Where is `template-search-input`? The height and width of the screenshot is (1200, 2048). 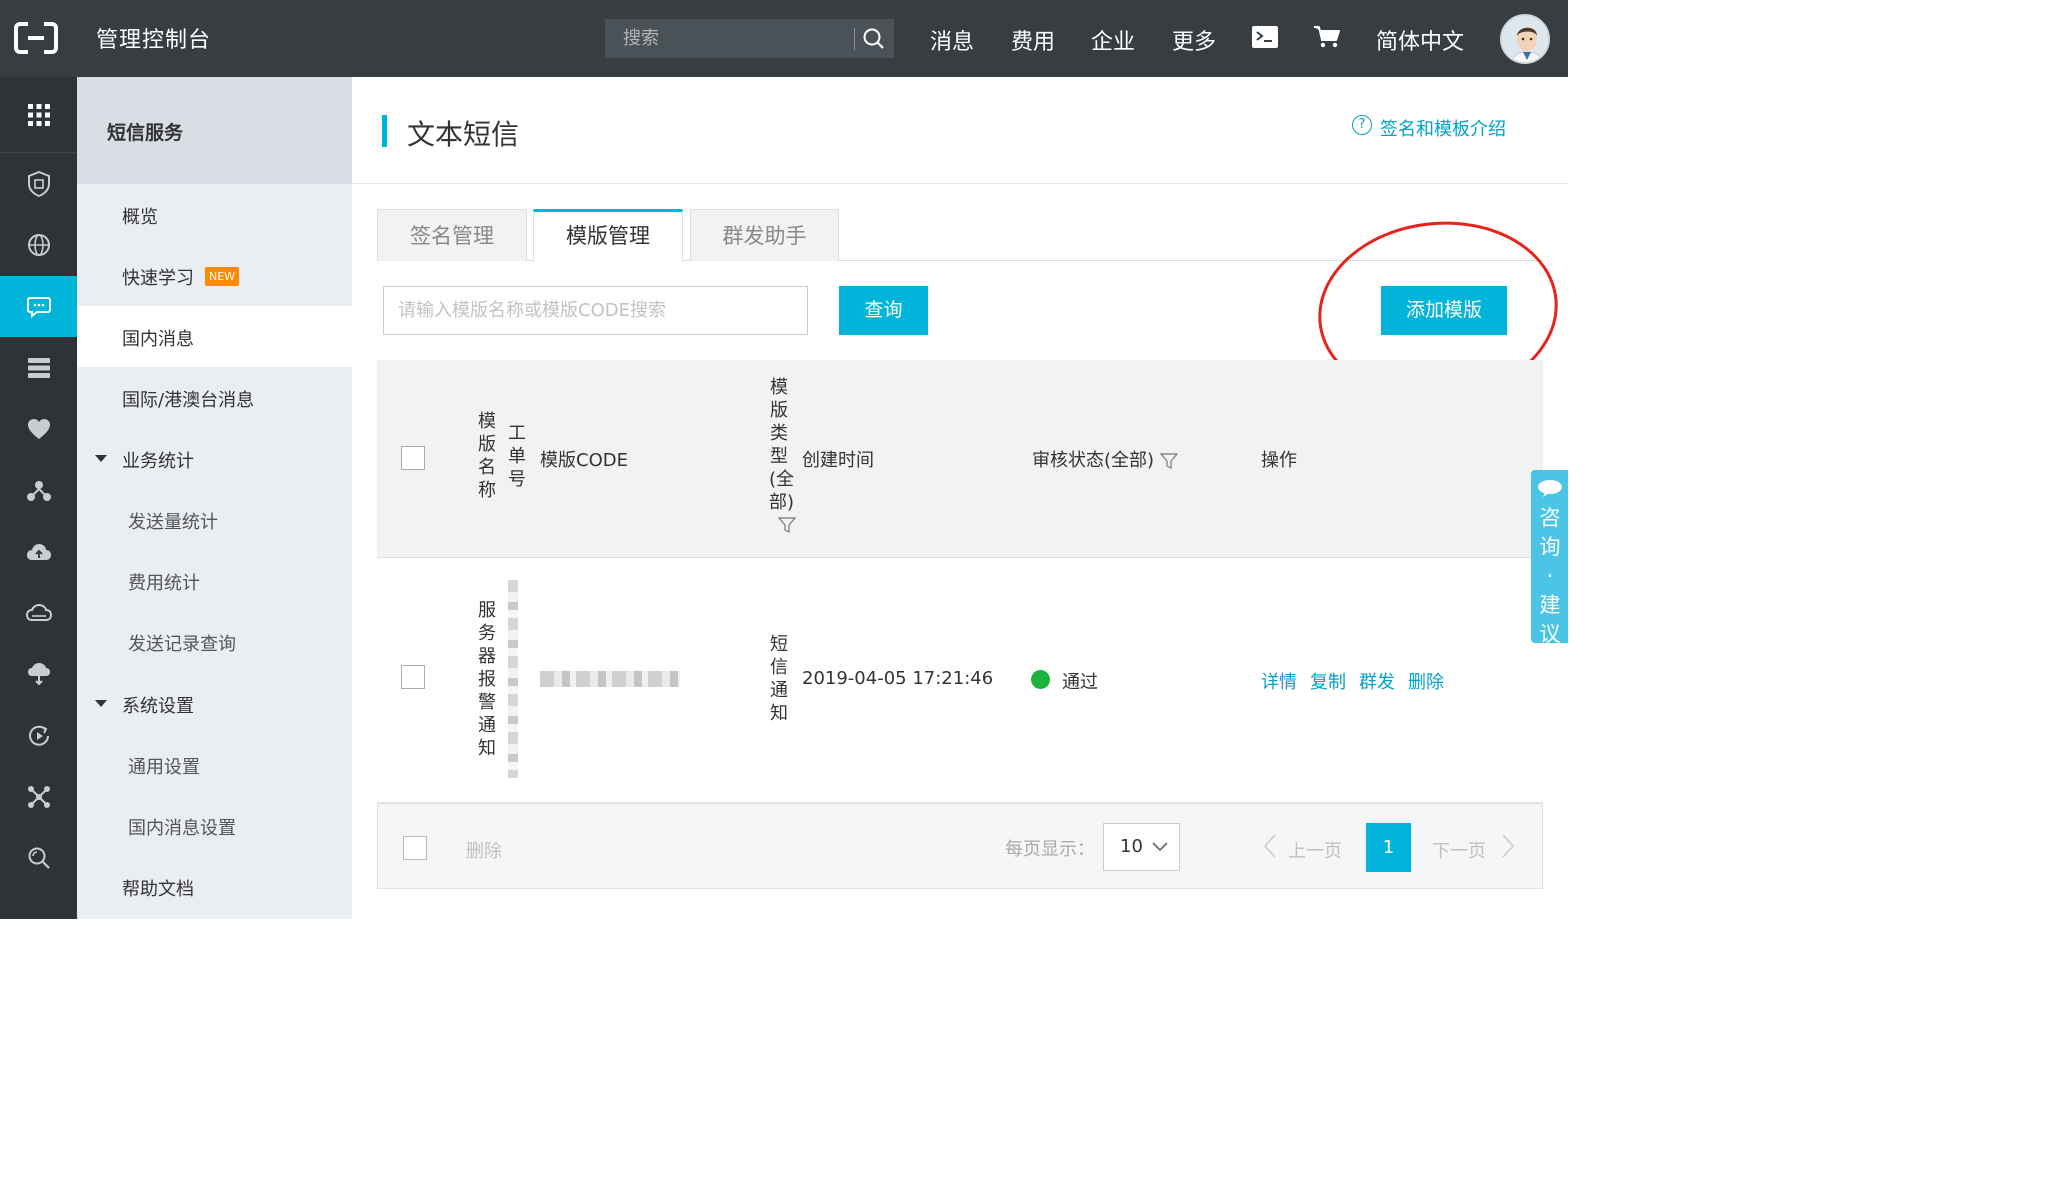 template-search-input is located at coordinates (595, 310).